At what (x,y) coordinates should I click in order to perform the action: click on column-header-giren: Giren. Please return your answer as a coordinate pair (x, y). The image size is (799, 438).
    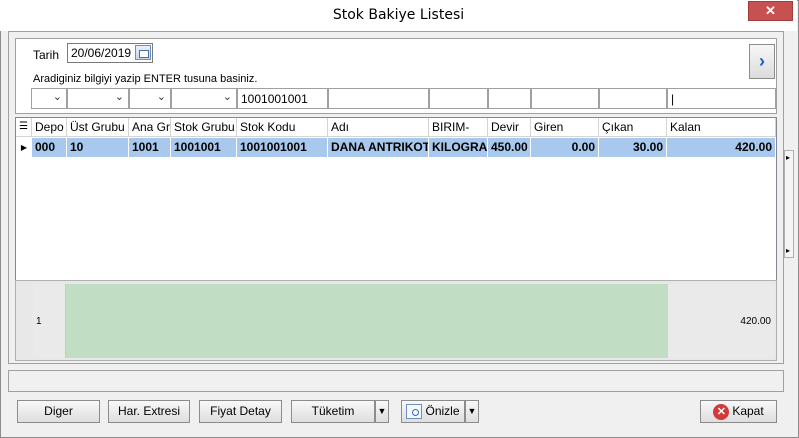
    Looking at the image, I should click on (565, 127).